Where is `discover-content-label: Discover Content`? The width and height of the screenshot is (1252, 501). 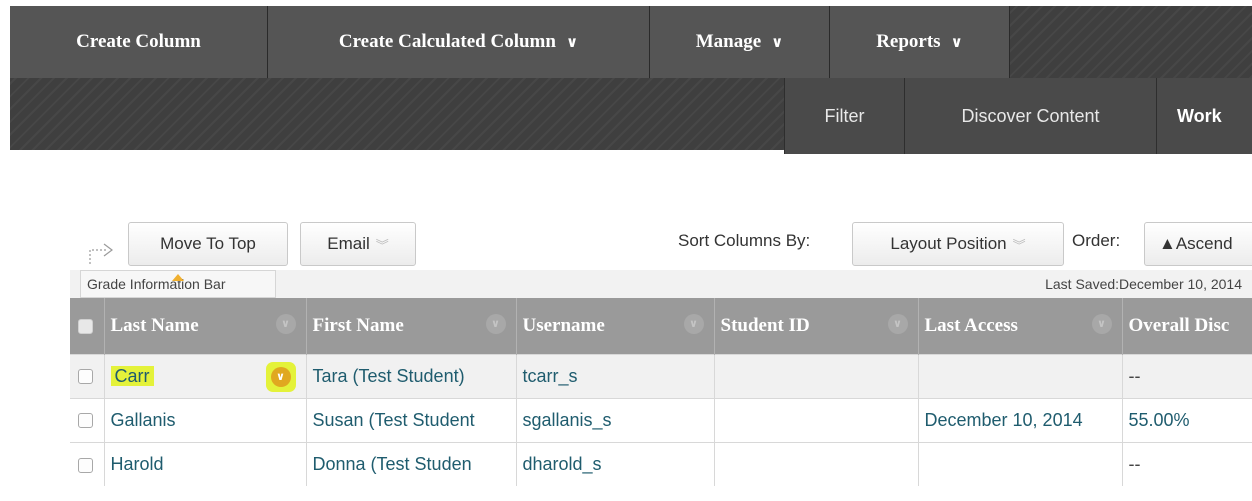 discover-content-label: Discover Content is located at coordinates (1030, 115).